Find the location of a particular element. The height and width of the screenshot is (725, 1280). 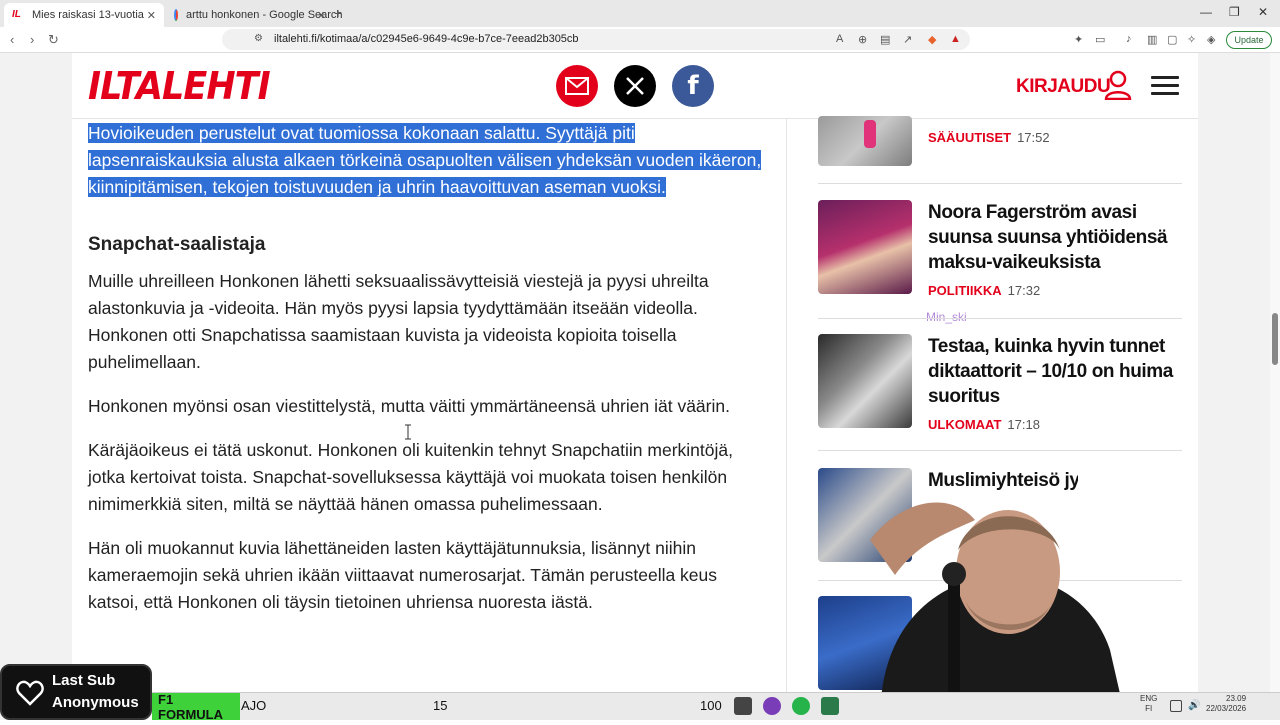

new-tab-icon: + is located at coordinates (338, 13).